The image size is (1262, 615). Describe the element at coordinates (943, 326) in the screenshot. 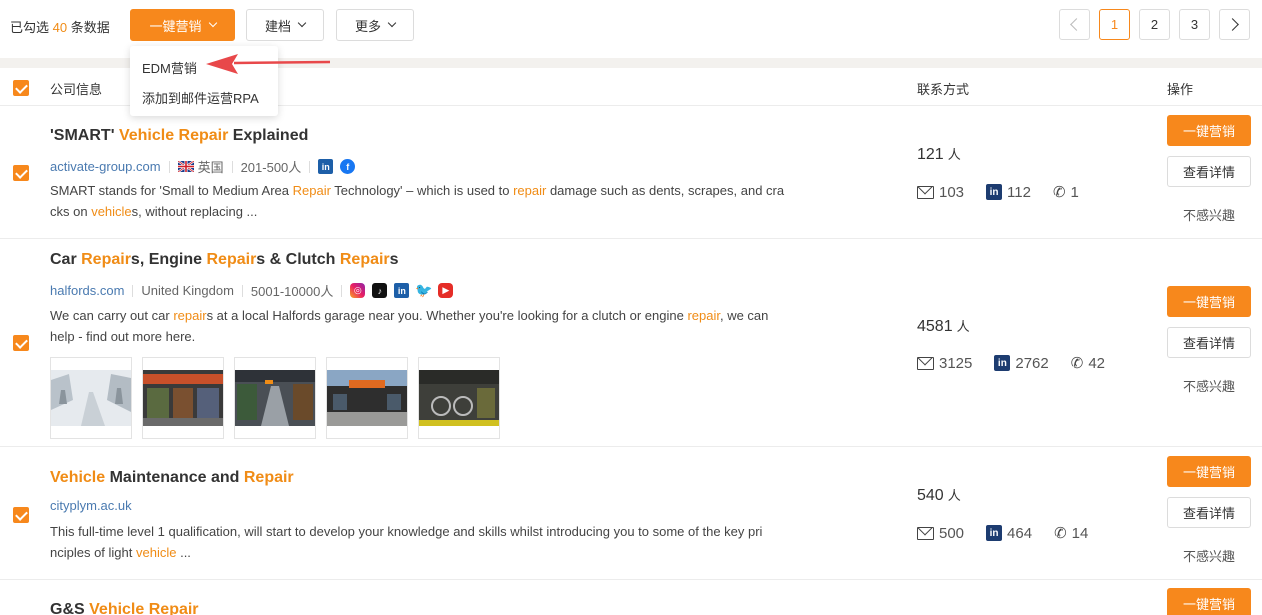

I see `contact-count: 4581 人` at that location.